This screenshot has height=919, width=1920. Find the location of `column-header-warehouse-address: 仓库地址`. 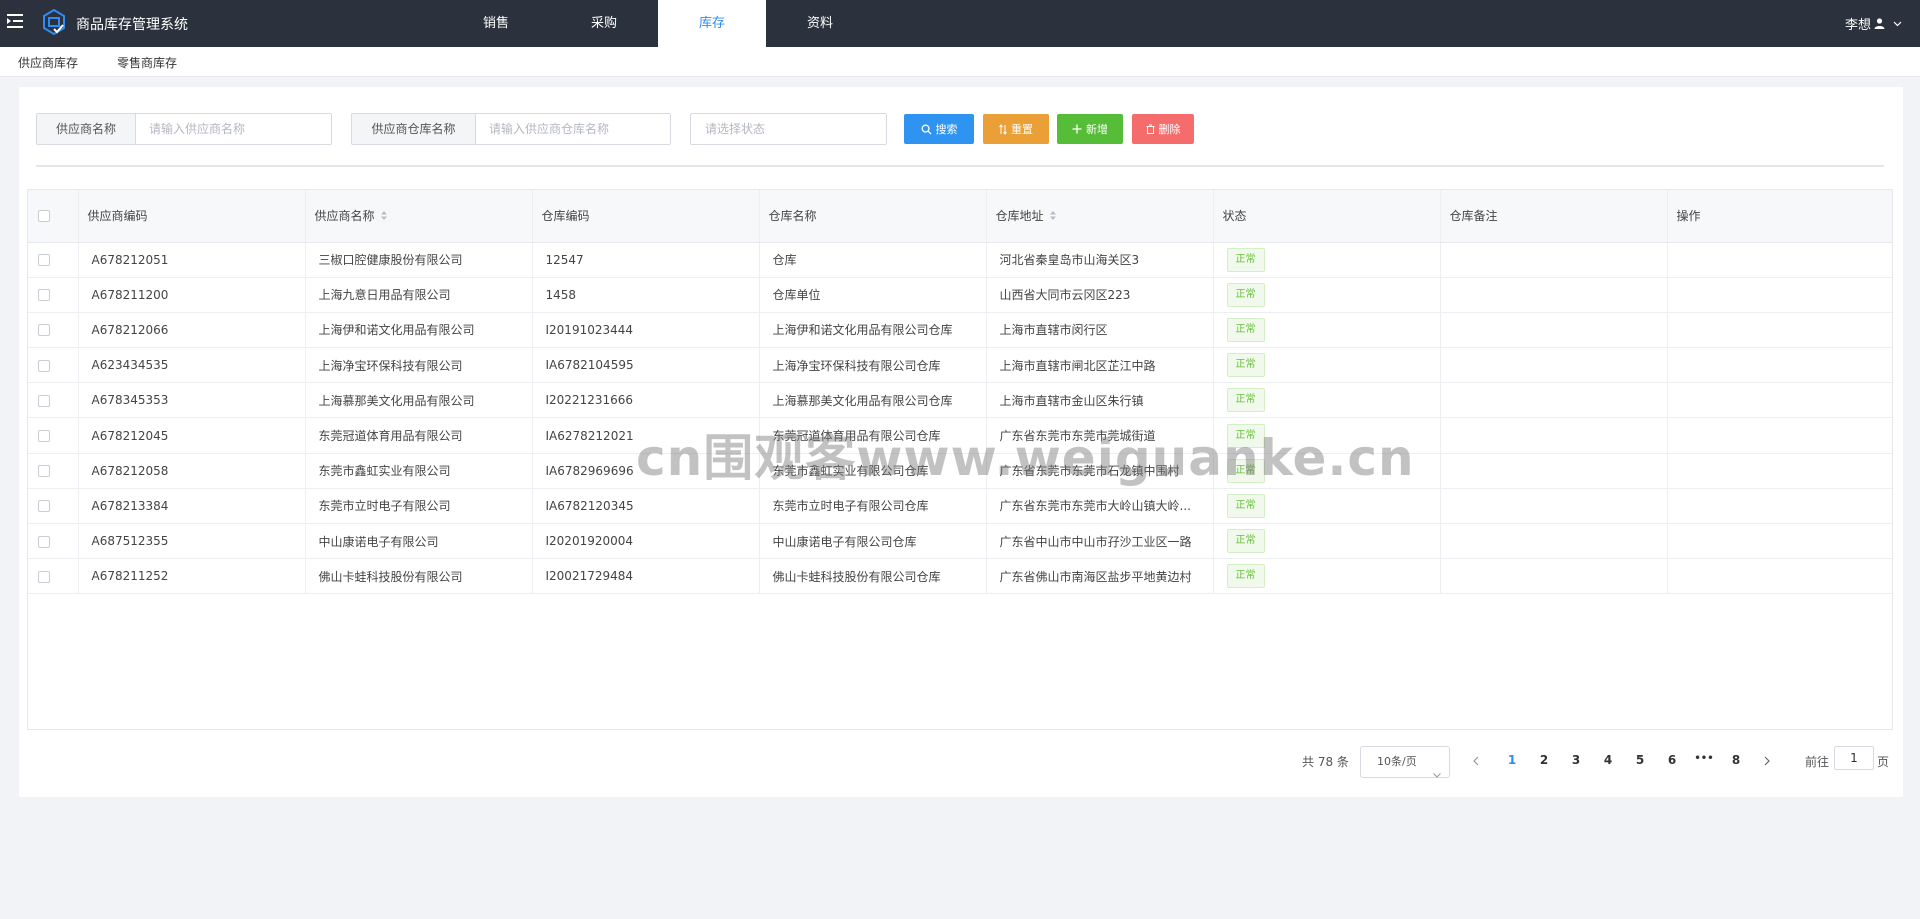

column-header-warehouse-address: 仓库地址 is located at coordinates (1100, 216).